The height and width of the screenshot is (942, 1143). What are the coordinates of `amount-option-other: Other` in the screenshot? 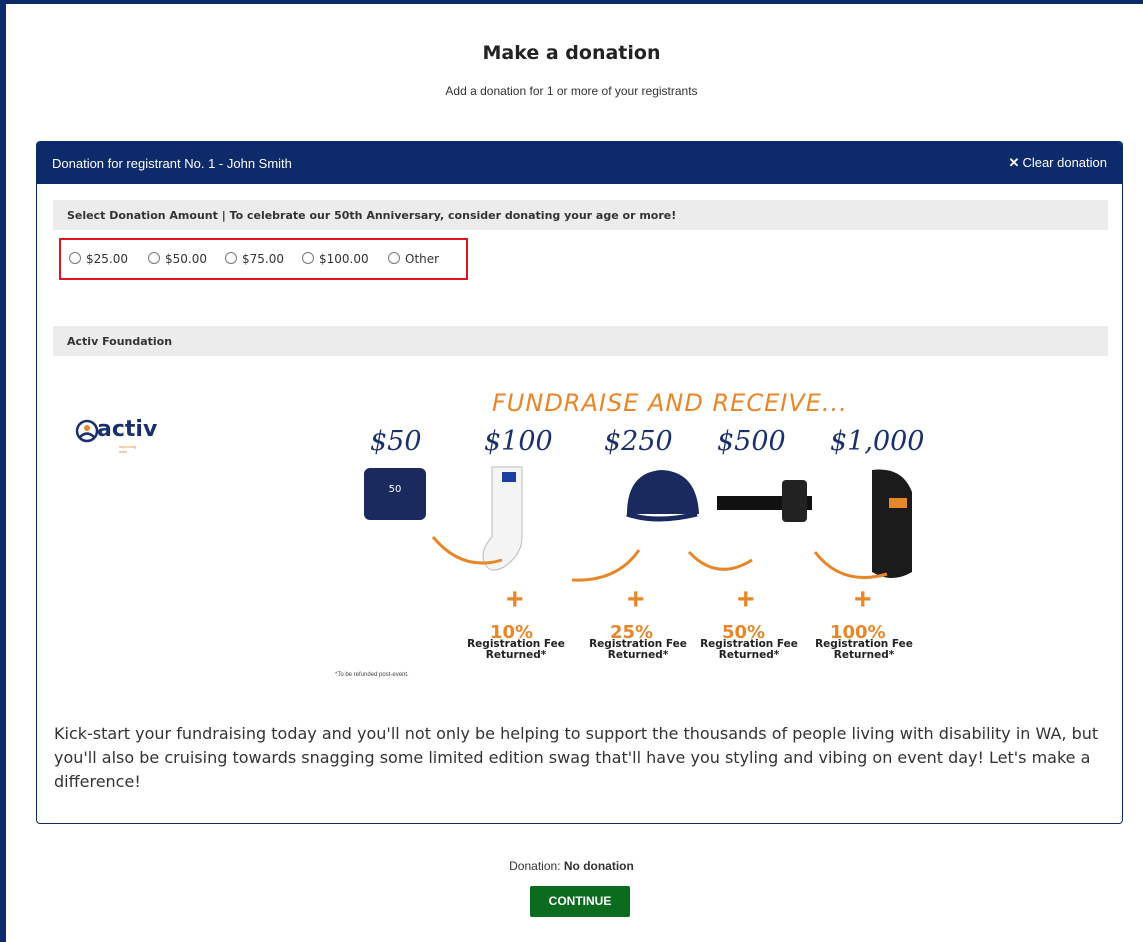 It's located at (413, 259).